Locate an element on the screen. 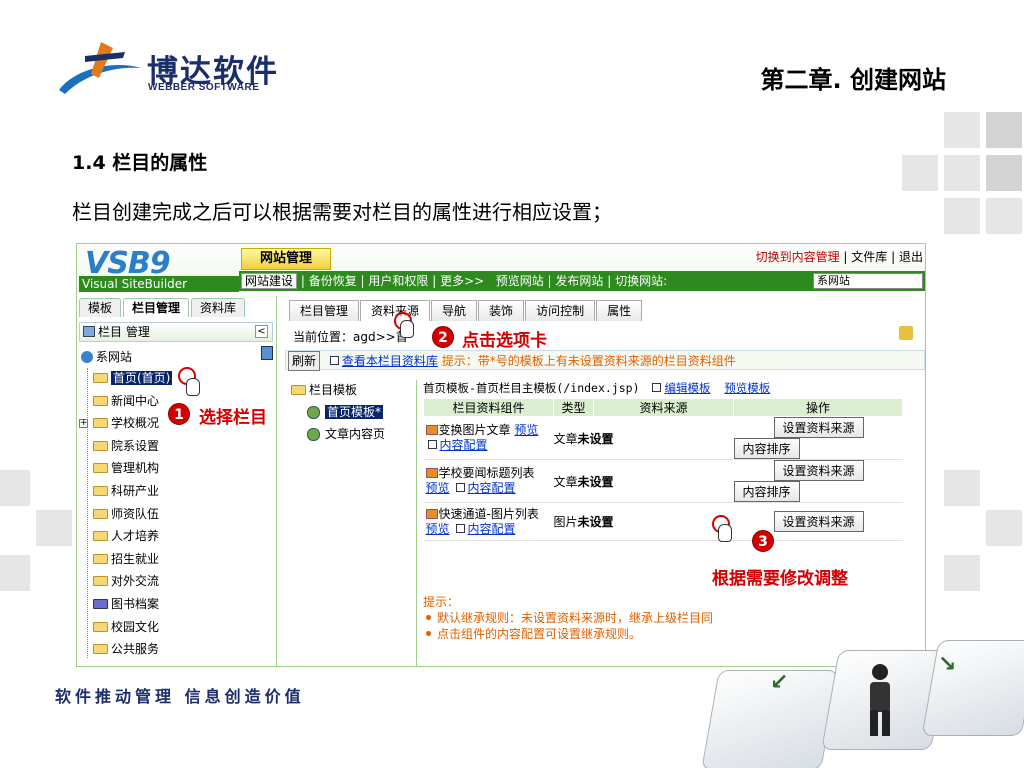 The width and height of the screenshot is (1024, 768). site-select: 系网站 is located at coordinates (868, 281).